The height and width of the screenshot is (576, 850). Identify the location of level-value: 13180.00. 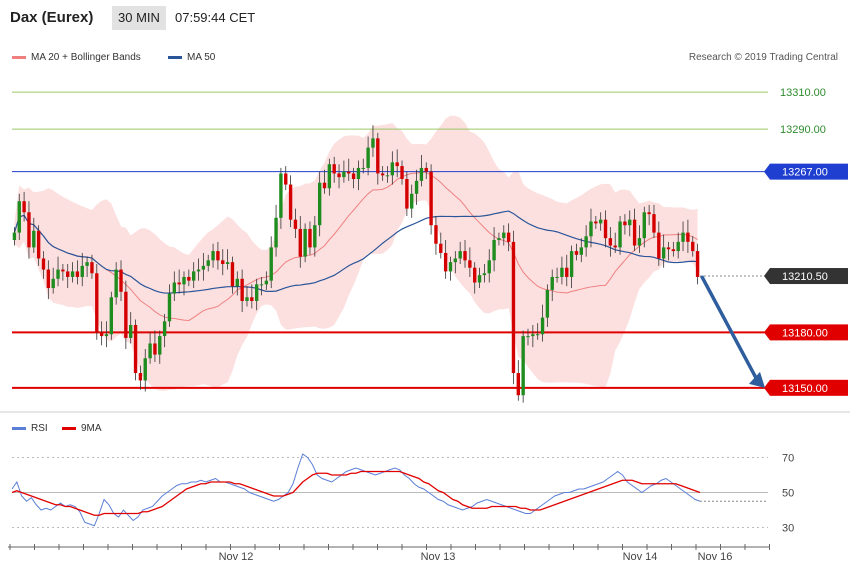
(805, 333).